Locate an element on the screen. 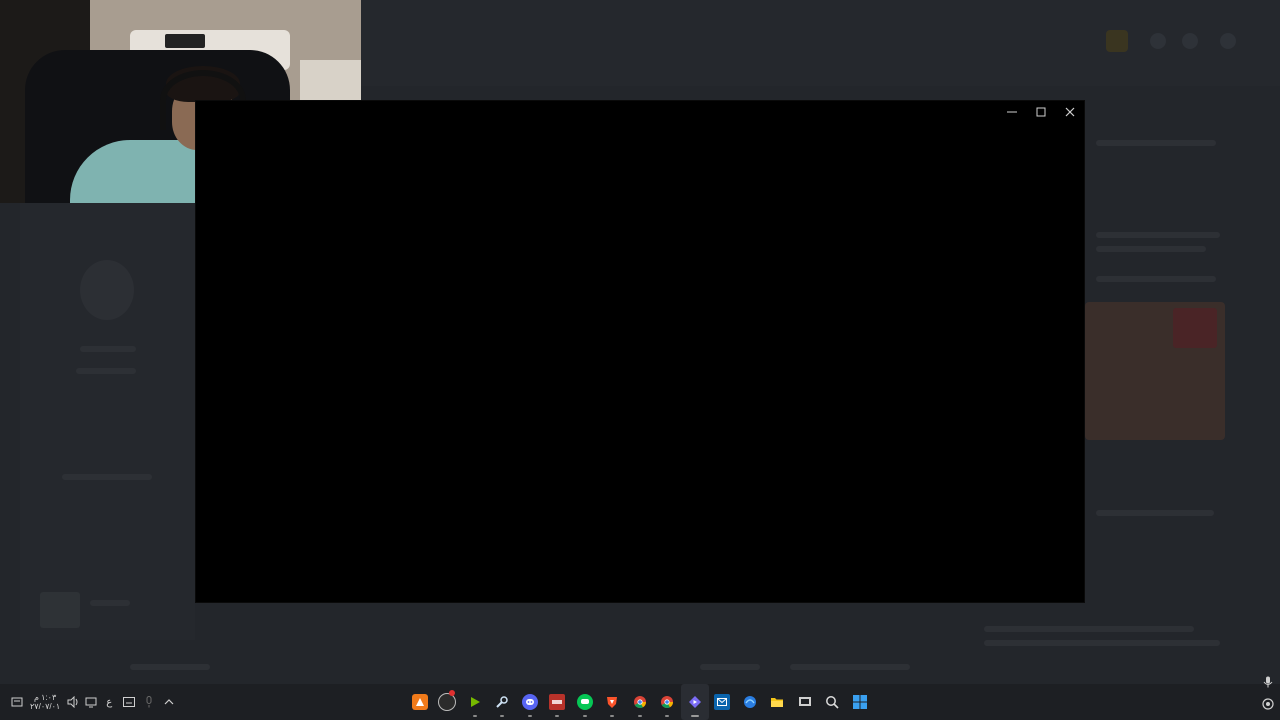  taskbar: ١:٠٣ م ٢٧/٠٧/٠١ ع is located at coordinates (640, 702).